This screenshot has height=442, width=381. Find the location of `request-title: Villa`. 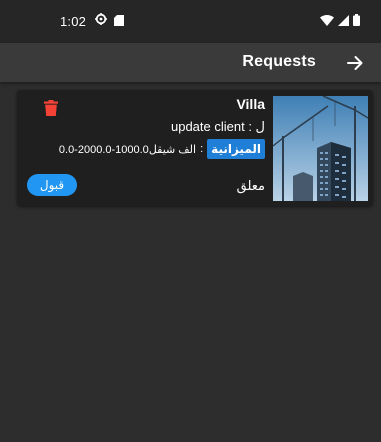

request-title: Villa is located at coordinates (250, 104).